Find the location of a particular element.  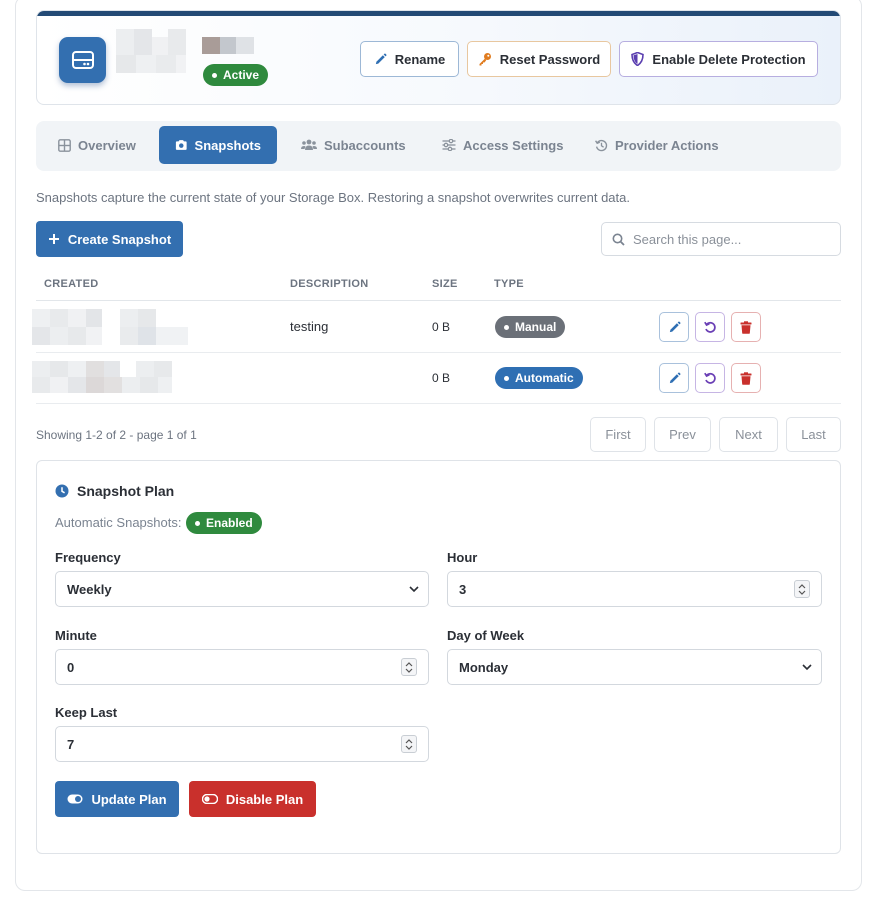

hour-input: 3 is located at coordinates (634, 589).